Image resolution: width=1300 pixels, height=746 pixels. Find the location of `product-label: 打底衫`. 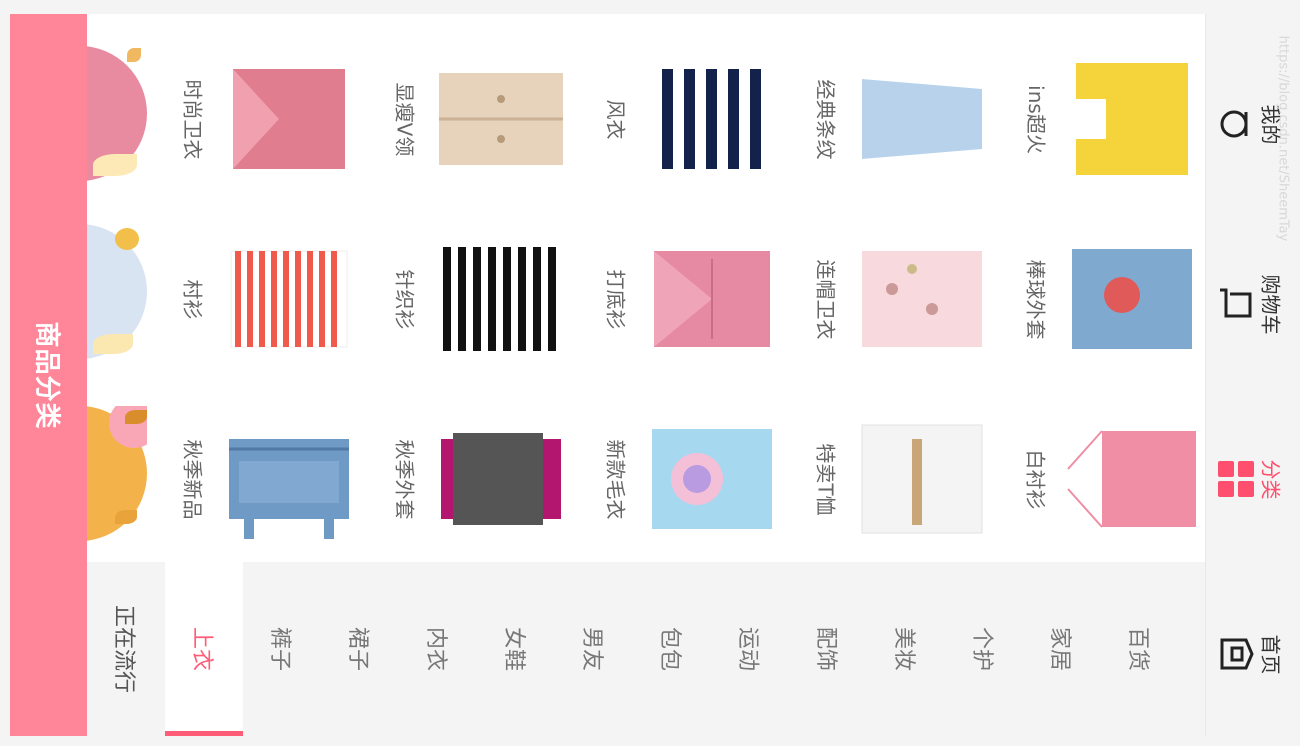

product-label: 打底衫 is located at coordinates (617, 299).